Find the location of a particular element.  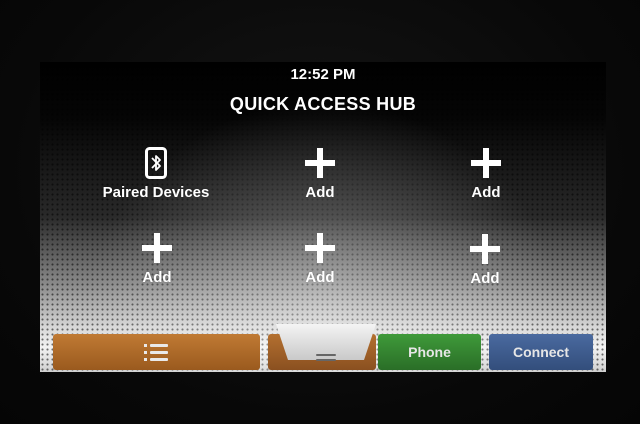

tile-label: Paired Devices is located at coordinates (156, 192).